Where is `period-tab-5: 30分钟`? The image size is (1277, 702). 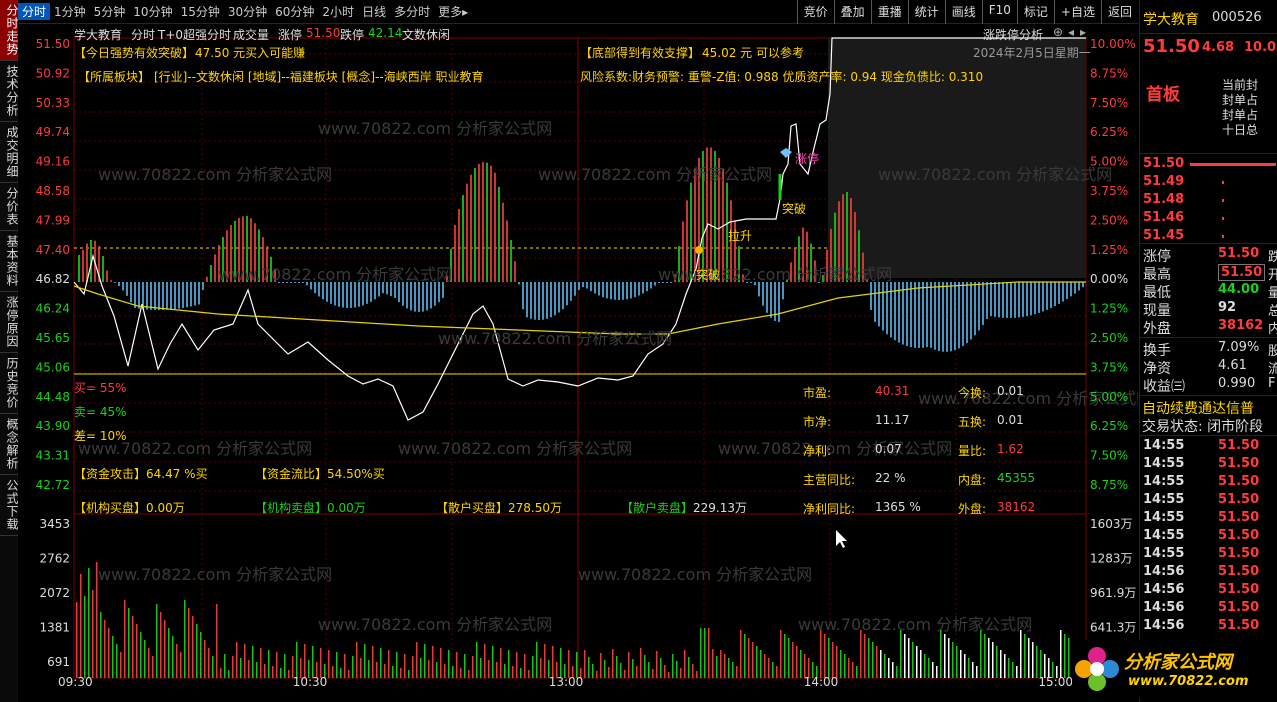 period-tab-5: 30分钟 is located at coordinates (247, 11).